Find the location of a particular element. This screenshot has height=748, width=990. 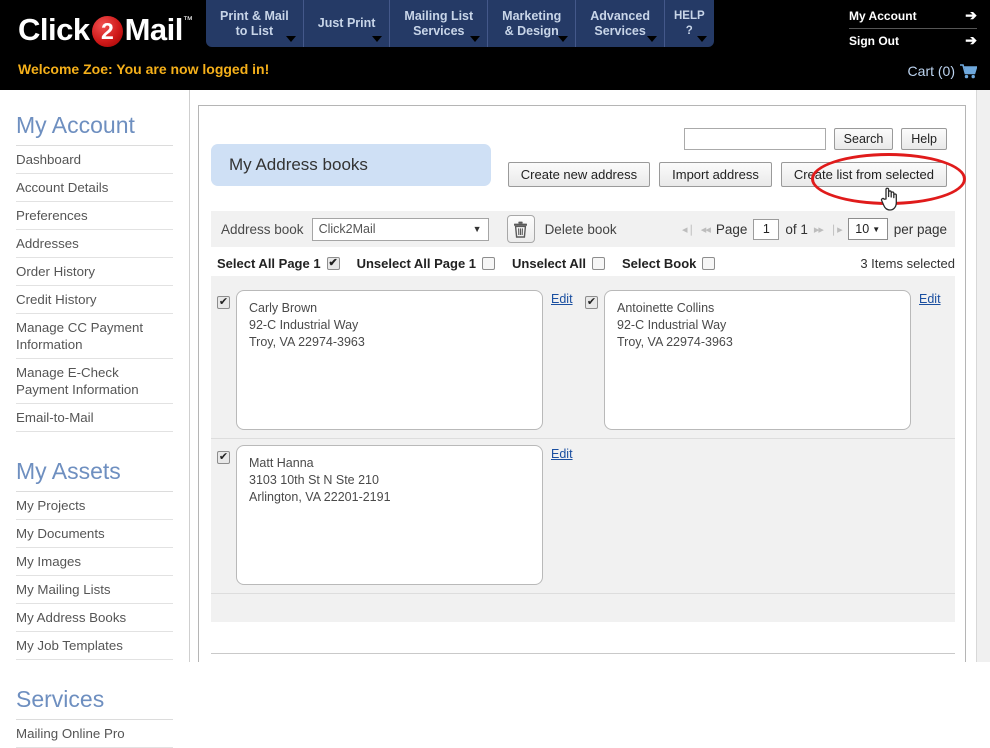

address-city-state-zip: Troy, VA 22974-3963 is located at coordinates (389, 342).